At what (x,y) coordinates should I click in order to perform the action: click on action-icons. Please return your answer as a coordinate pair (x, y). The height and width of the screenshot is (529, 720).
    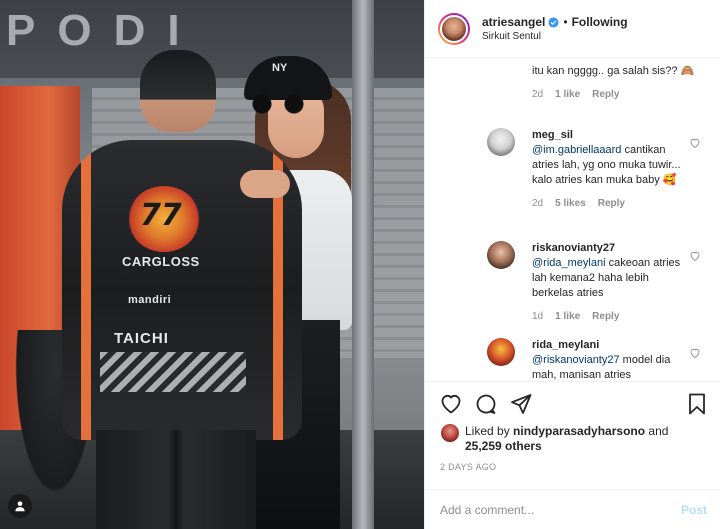
    Looking at the image, I should click on (491, 404).